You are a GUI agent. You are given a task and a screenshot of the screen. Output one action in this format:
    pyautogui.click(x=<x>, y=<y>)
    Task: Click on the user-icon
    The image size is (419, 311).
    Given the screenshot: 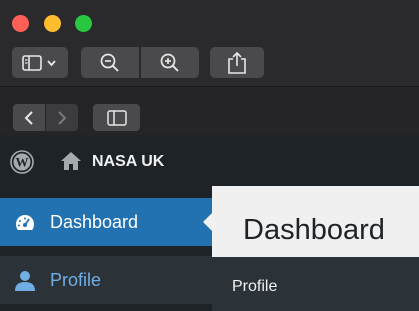 What is the action you would take?
    pyautogui.click(x=25, y=281)
    